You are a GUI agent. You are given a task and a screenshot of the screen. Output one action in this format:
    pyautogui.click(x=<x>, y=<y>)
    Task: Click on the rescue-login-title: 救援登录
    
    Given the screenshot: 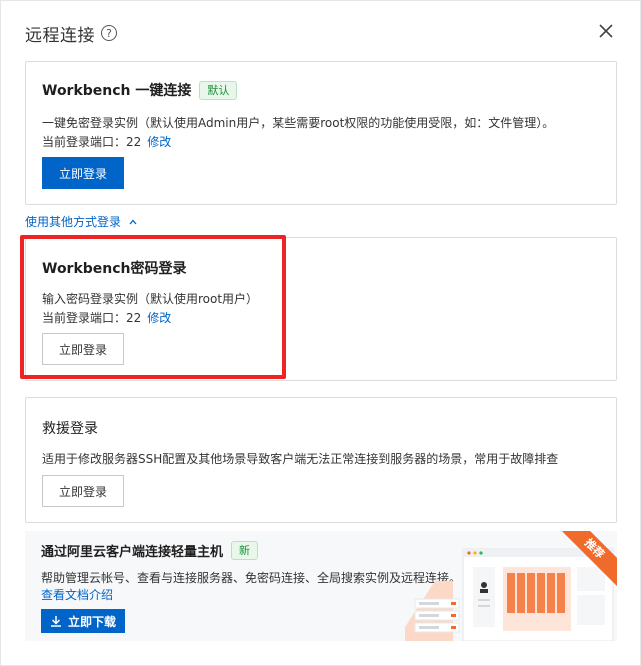 What is the action you would take?
    pyautogui.click(x=70, y=429)
    